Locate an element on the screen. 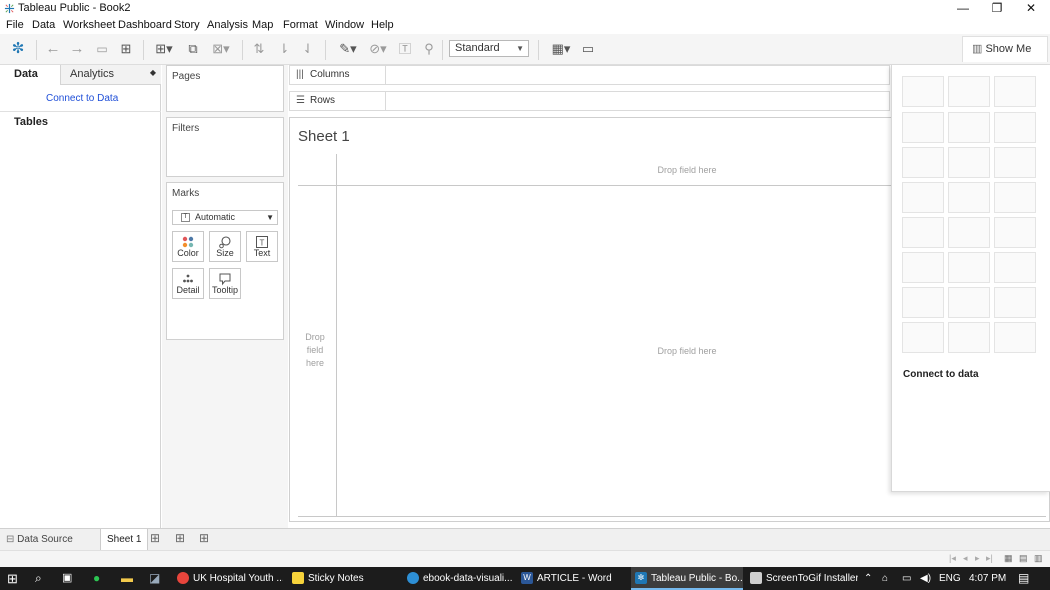 The width and height of the screenshot is (1050, 590). chart-thumb-horizontal-bars is located at coordinates (923, 162).